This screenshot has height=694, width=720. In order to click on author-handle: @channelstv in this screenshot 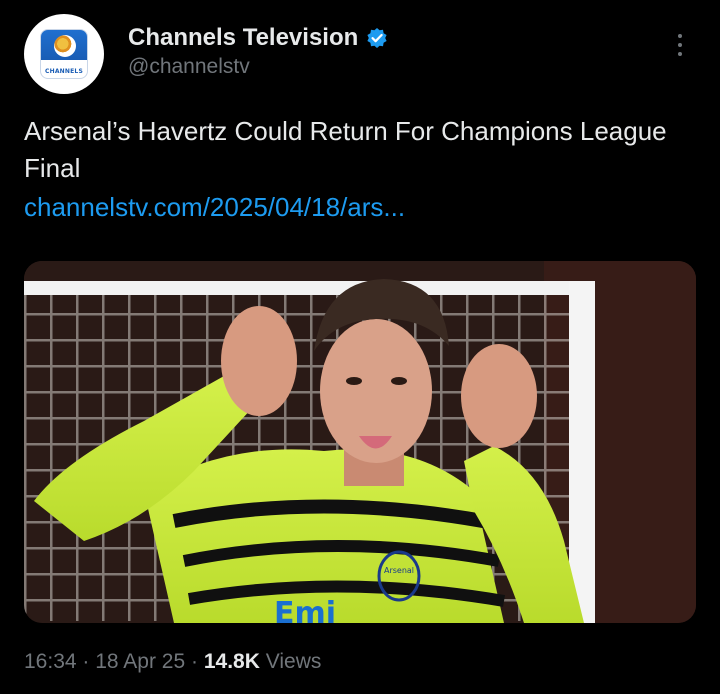, I will do `click(189, 67)`.